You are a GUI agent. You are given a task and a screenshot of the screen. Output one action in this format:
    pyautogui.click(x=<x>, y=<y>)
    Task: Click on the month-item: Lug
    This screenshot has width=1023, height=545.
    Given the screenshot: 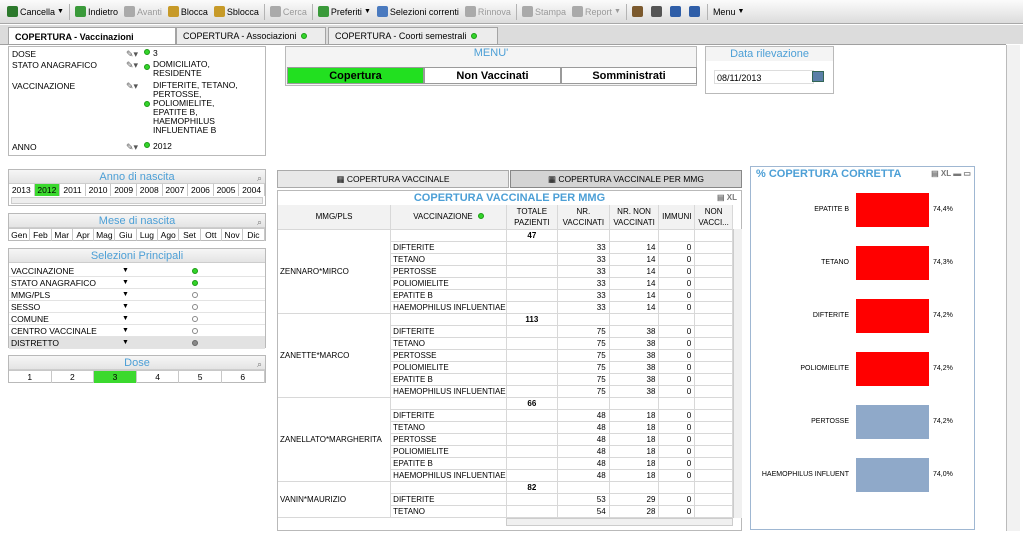 What is the action you would take?
    pyautogui.click(x=148, y=235)
    